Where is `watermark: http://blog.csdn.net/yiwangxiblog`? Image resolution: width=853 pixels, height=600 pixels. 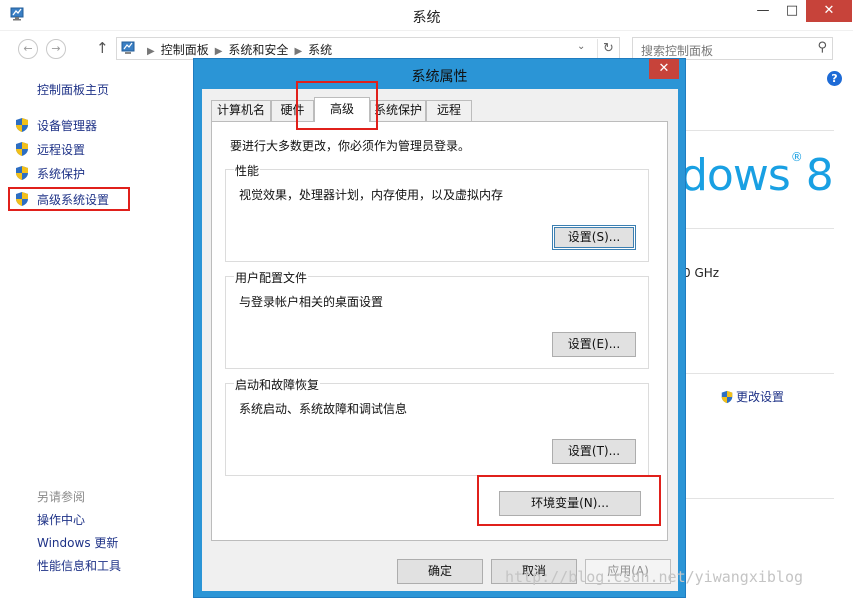 watermark: http://blog.csdn.net/yiwangxiblog is located at coordinates (654, 577).